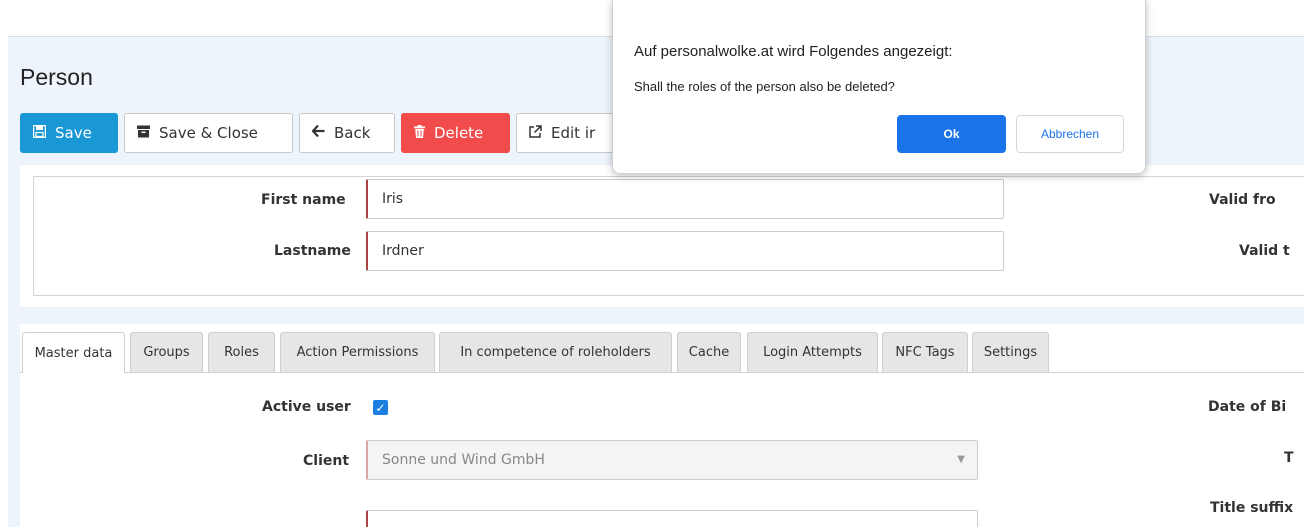 This screenshot has height=527, width=1304. What do you see at coordinates (318, 132) in the screenshot?
I see `arrow-left-icon` at bounding box center [318, 132].